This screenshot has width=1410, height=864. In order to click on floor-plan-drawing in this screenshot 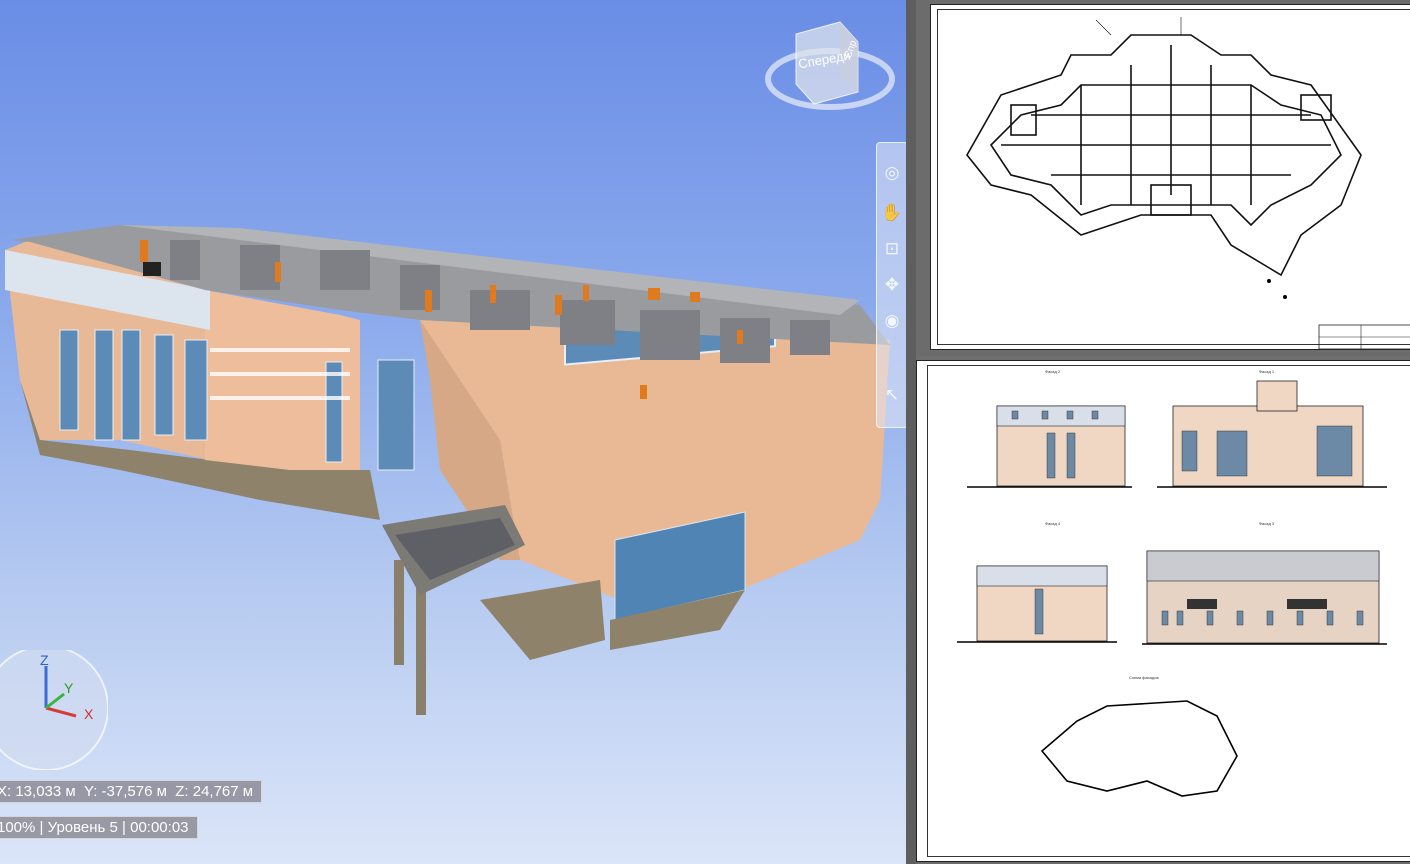, I will do `click(1188, 183)`.